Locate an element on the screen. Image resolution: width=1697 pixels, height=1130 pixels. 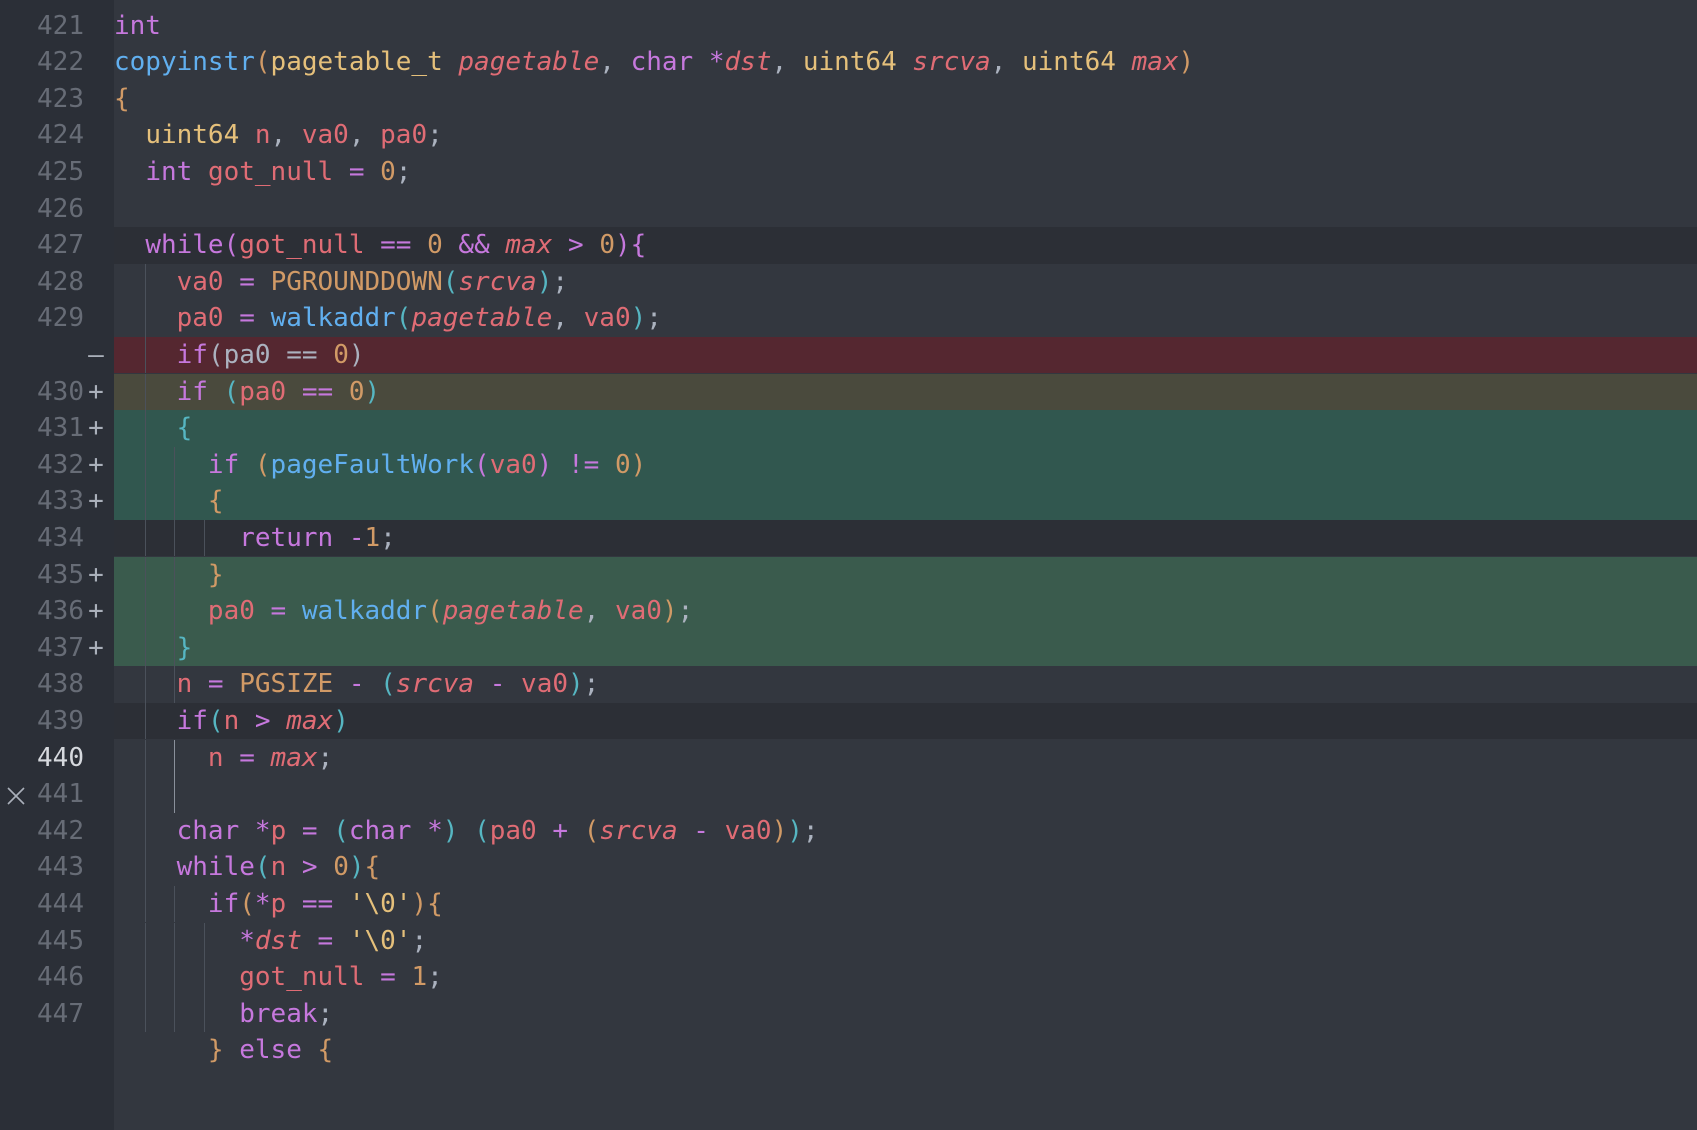
code-text: n = PGSIZE - (srcva - va0); is located at coordinates (357, 686).